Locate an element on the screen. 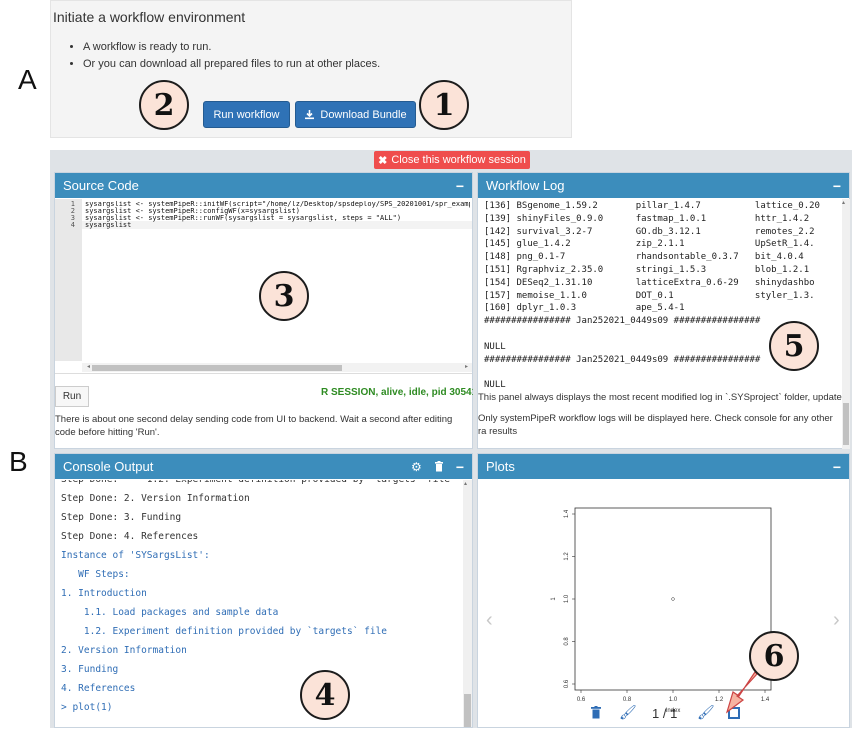 The image size is (852, 729). session-status: R SESSION, alive, idle, pid 30541. is located at coordinates (397, 392).